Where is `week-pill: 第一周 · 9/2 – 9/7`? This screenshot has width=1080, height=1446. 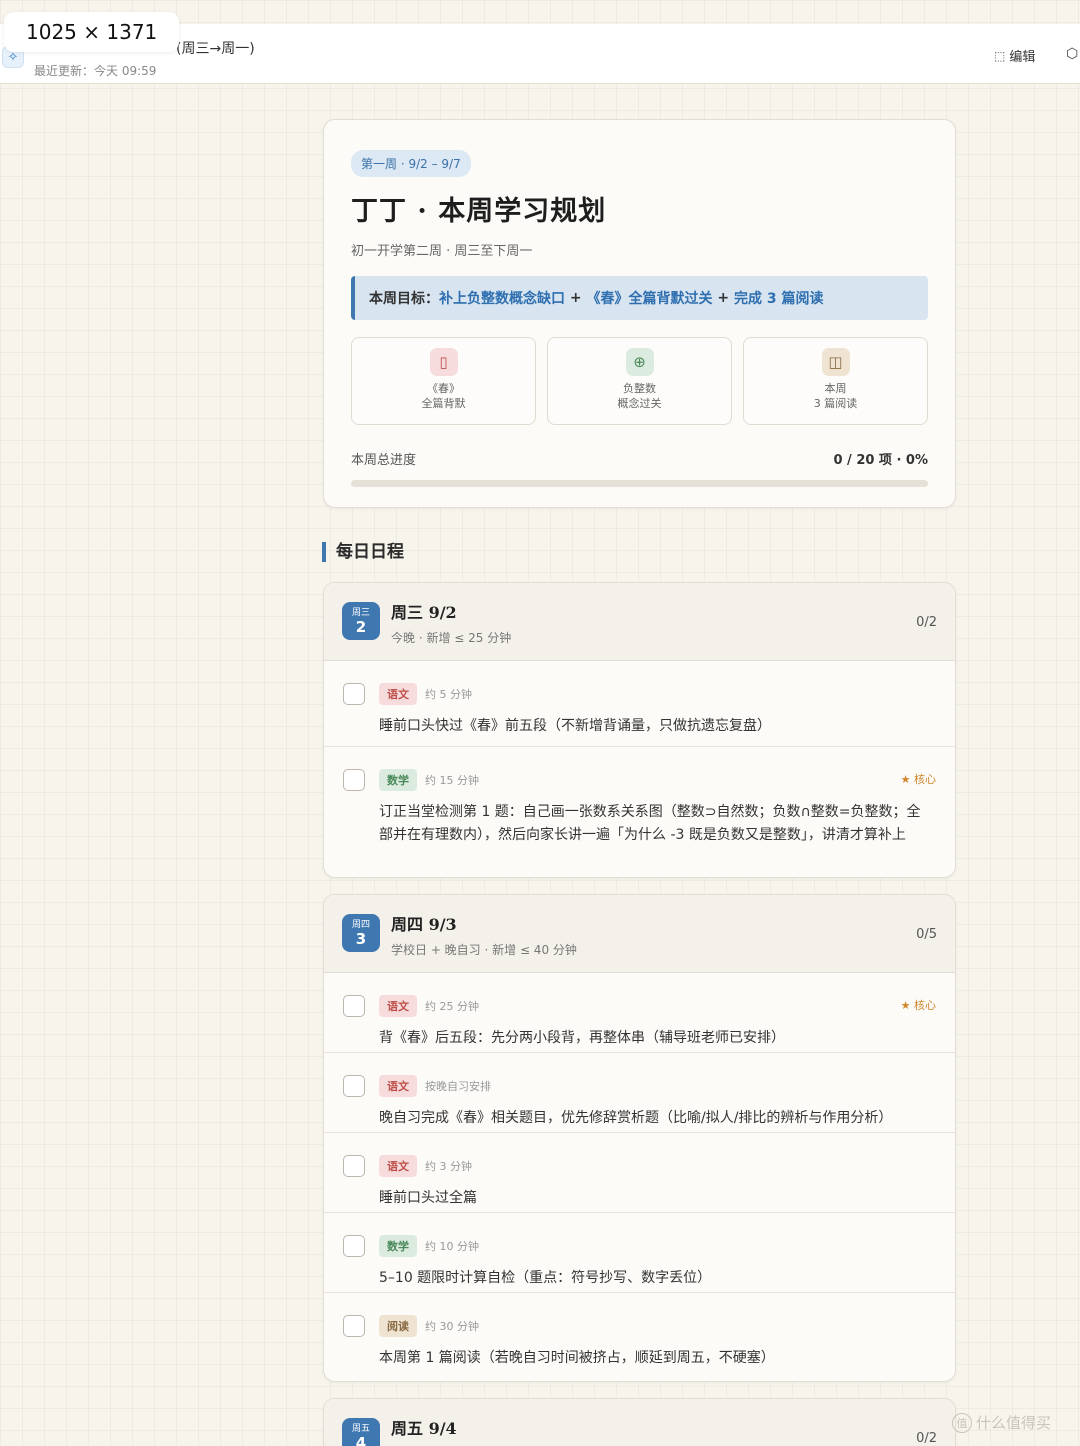 week-pill: 第一周 · 9/2 – 9/7 is located at coordinates (411, 163).